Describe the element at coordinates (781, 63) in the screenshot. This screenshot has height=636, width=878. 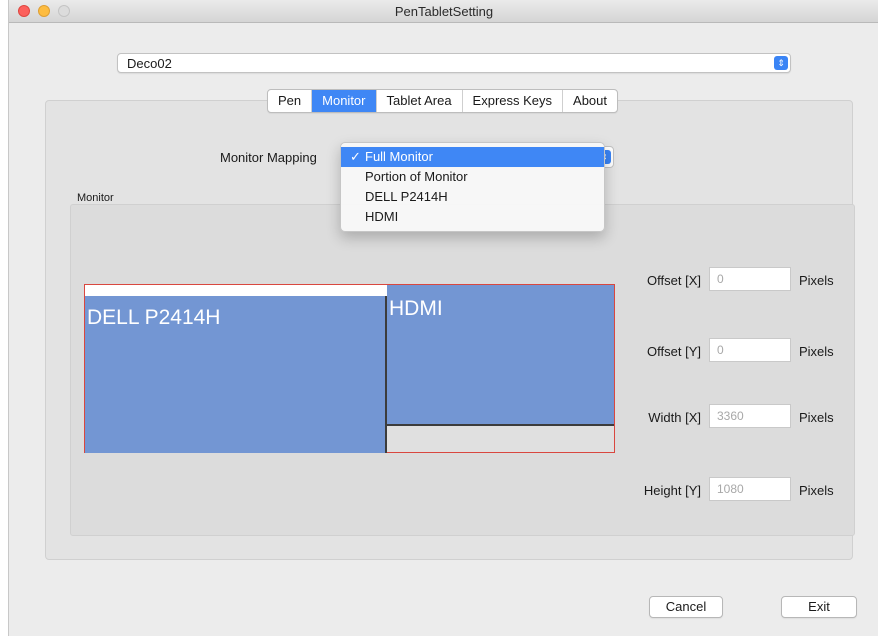
I see `up-down-chevron-icon: ⇕` at that location.